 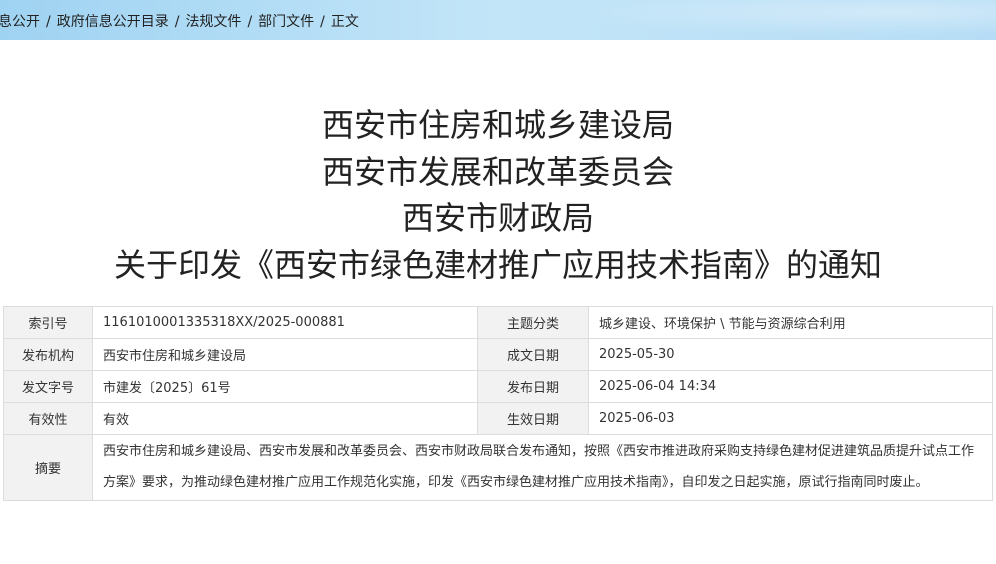 I want to click on breadcrumb: 息公开 / 政府信息公开目录 / 法规文件 / 部门文件 / 正文, so click(x=179, y=21).